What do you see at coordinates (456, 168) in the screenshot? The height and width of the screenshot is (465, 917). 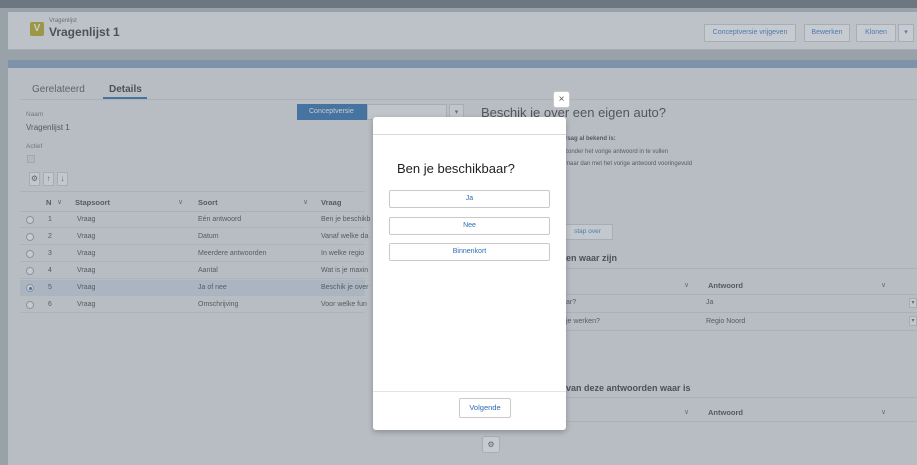 I see `modal-question: Ben je beschikbaar?` at bounding box center [456, 168].